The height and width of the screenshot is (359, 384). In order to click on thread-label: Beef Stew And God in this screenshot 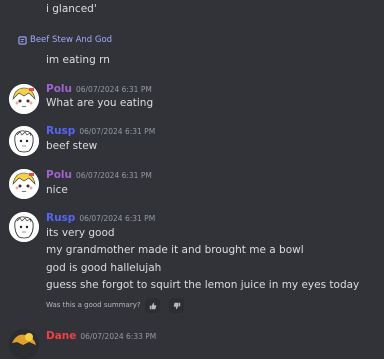, I will do `click(71, 40)`.